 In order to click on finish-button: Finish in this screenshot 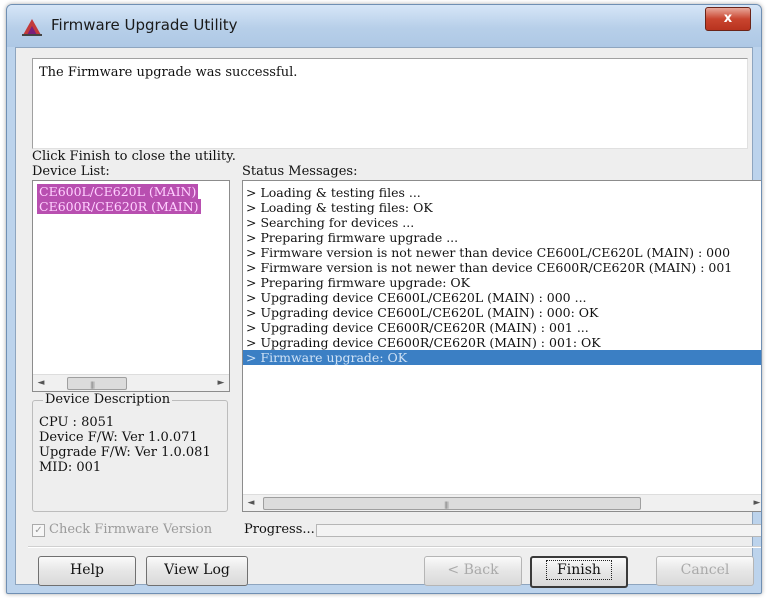, I will do `click(579, 572)`.